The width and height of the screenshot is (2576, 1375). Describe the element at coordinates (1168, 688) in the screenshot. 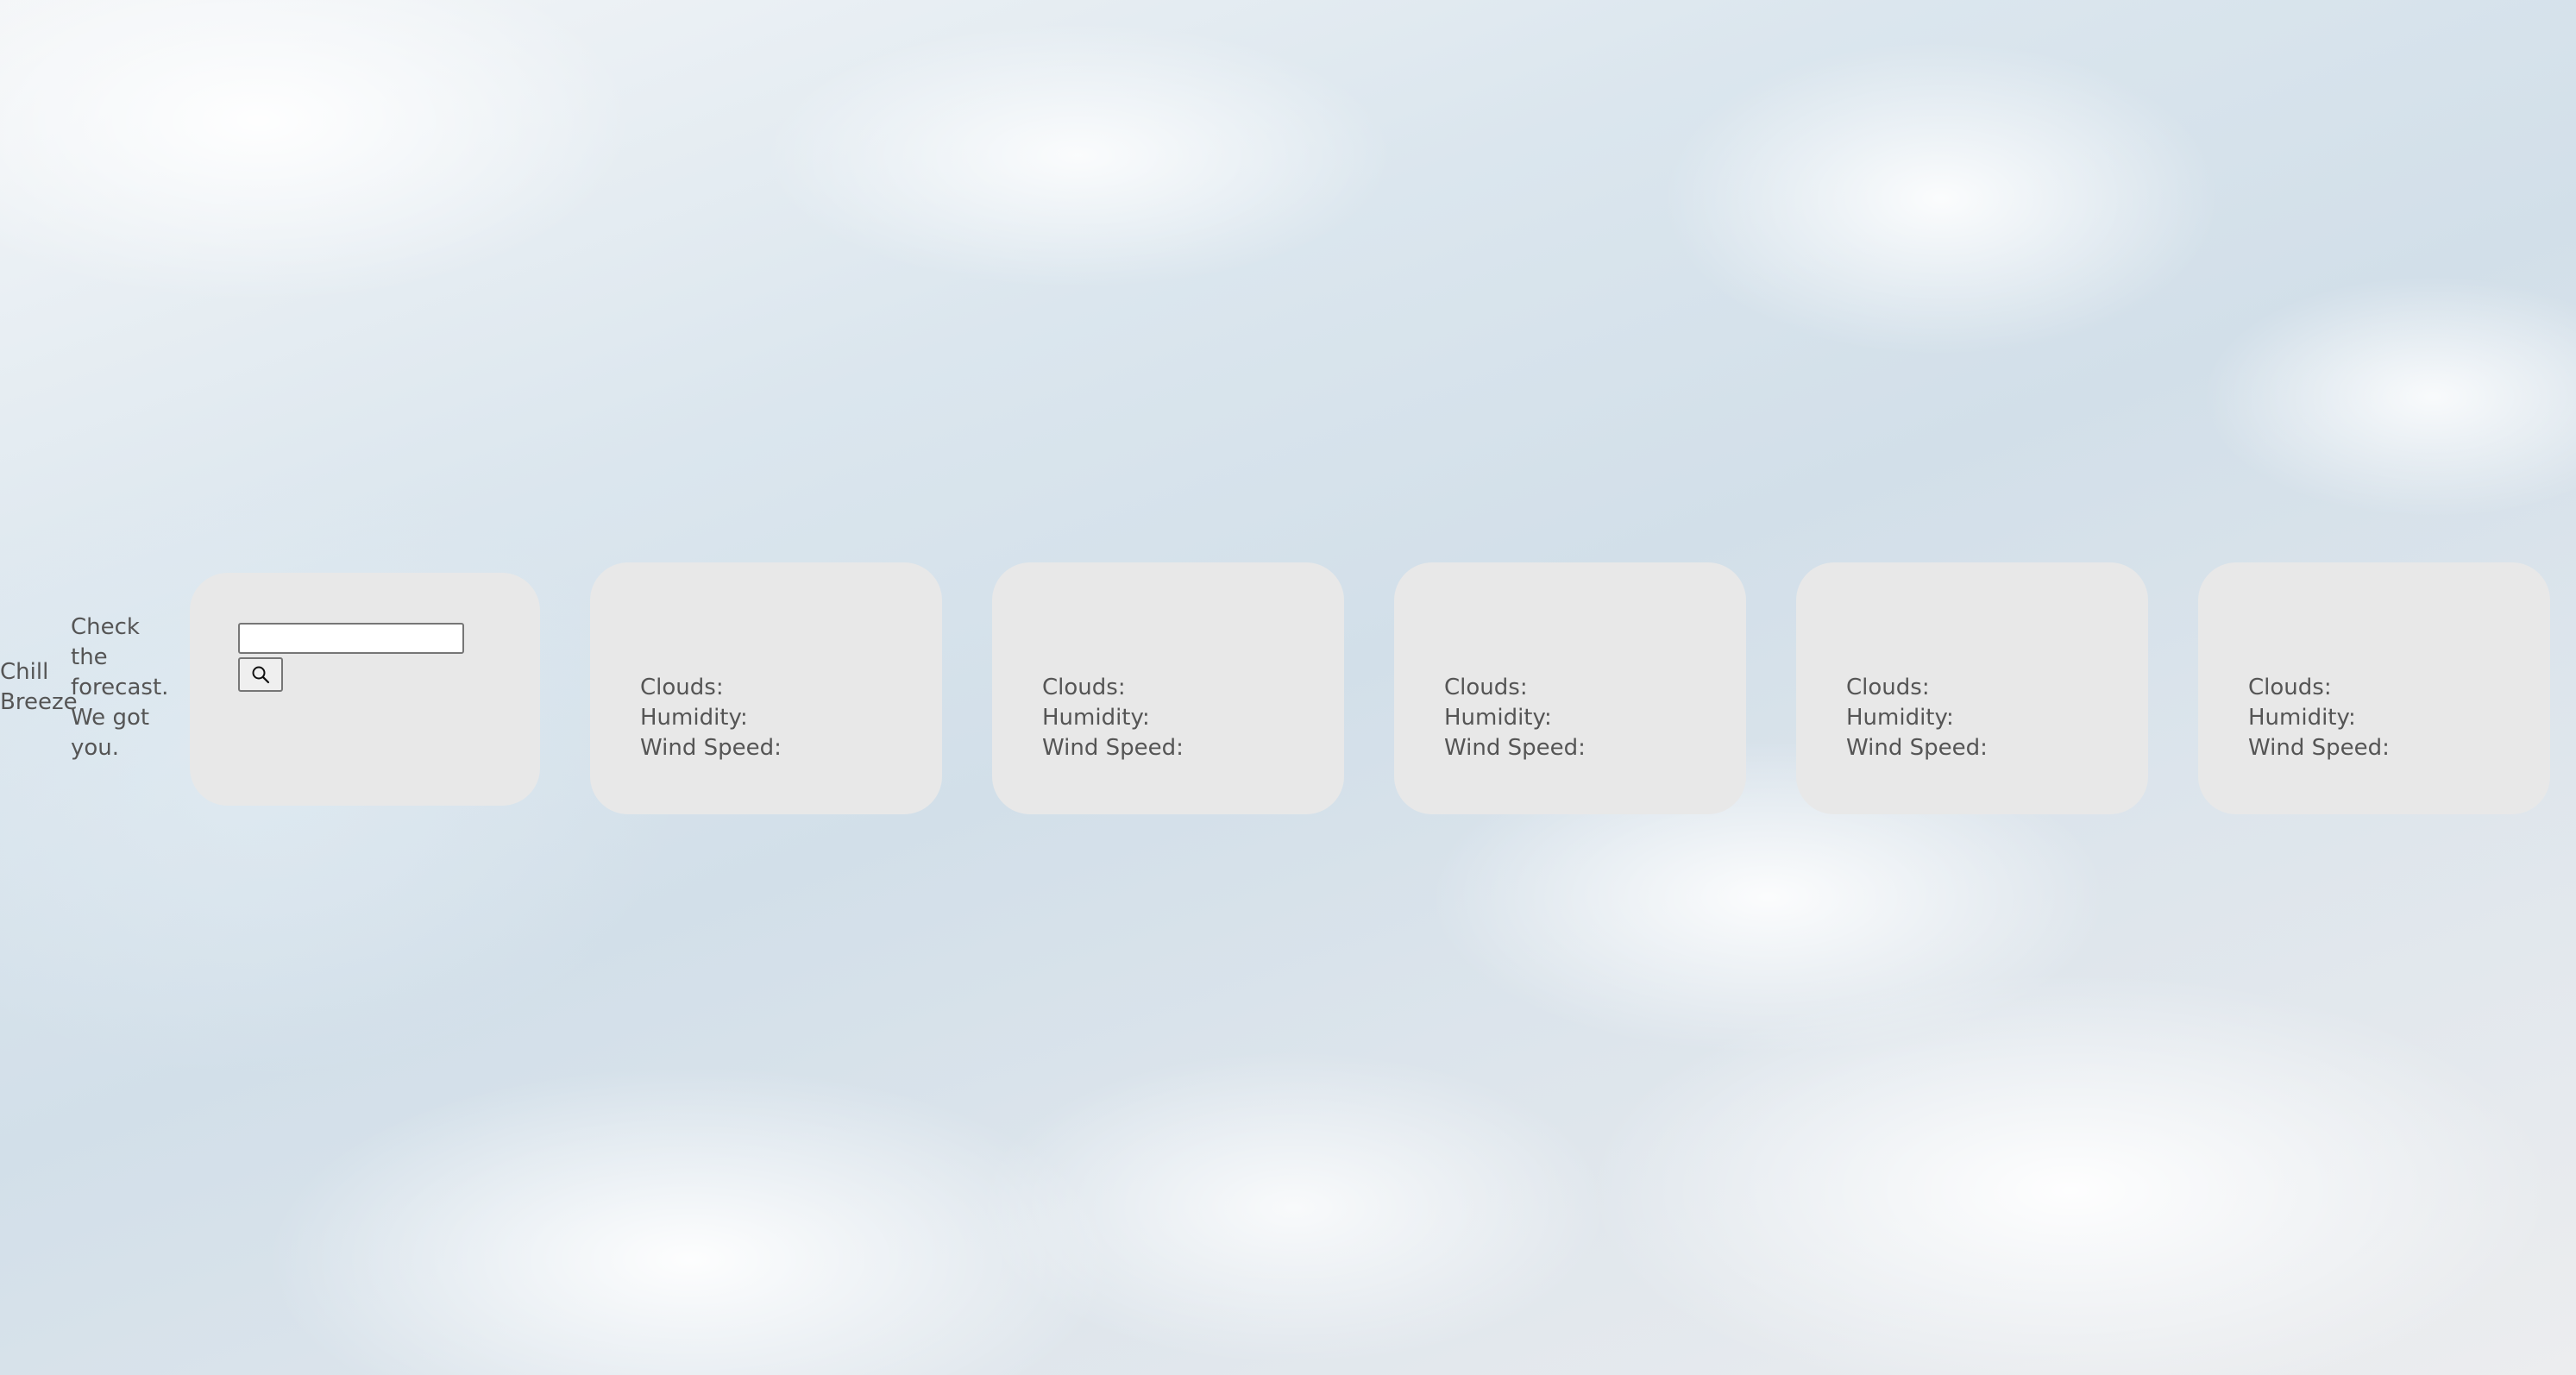

I see `forecast-card-2: Clouds: Humidity: Wind Speed:` at that location.